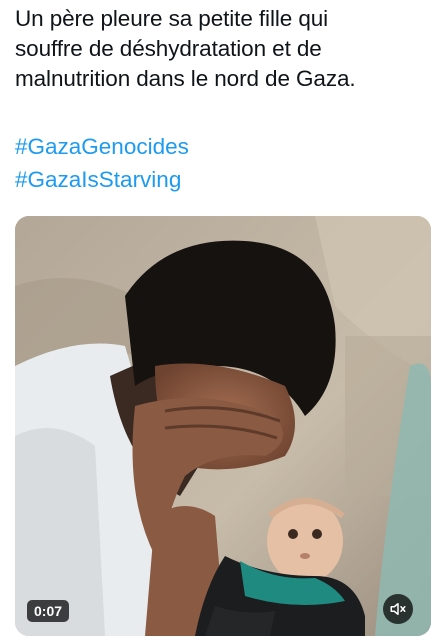 This screenshot has height=640, width=444. What do you see at coordinates (168, 48) in the screenshot?
I see `tweet-text-line: souffre de déshydratation et de` at bounding box center [168, 48].